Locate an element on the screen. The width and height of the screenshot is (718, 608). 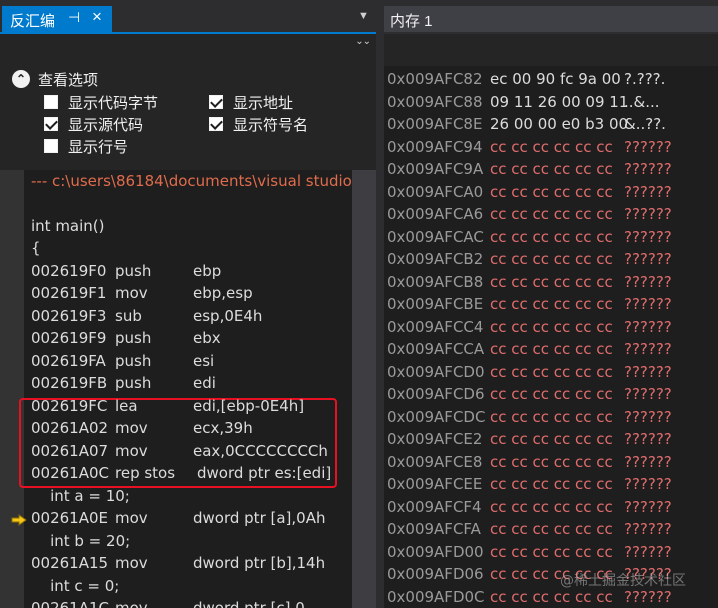
toolbar-overflow-icon: ⌄⌄ is located at coordinates (363, 41).